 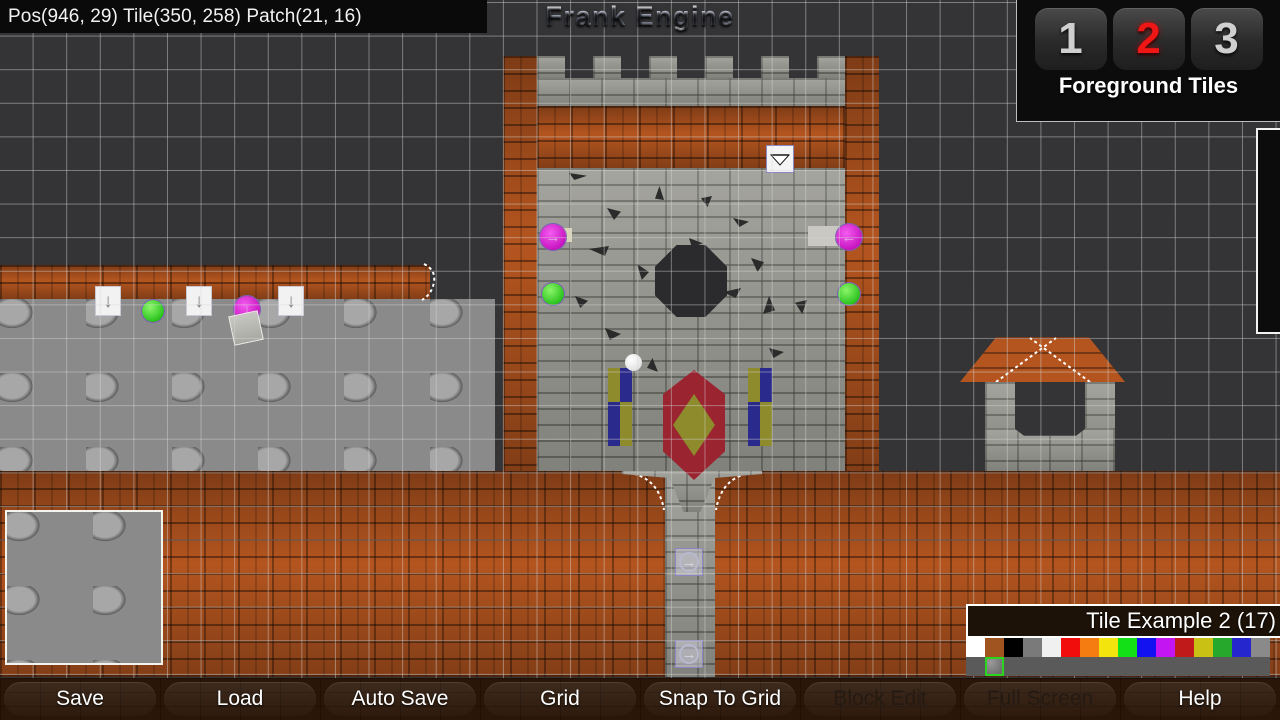 I want to click on castle-merlons, so click(x=691, y=67).